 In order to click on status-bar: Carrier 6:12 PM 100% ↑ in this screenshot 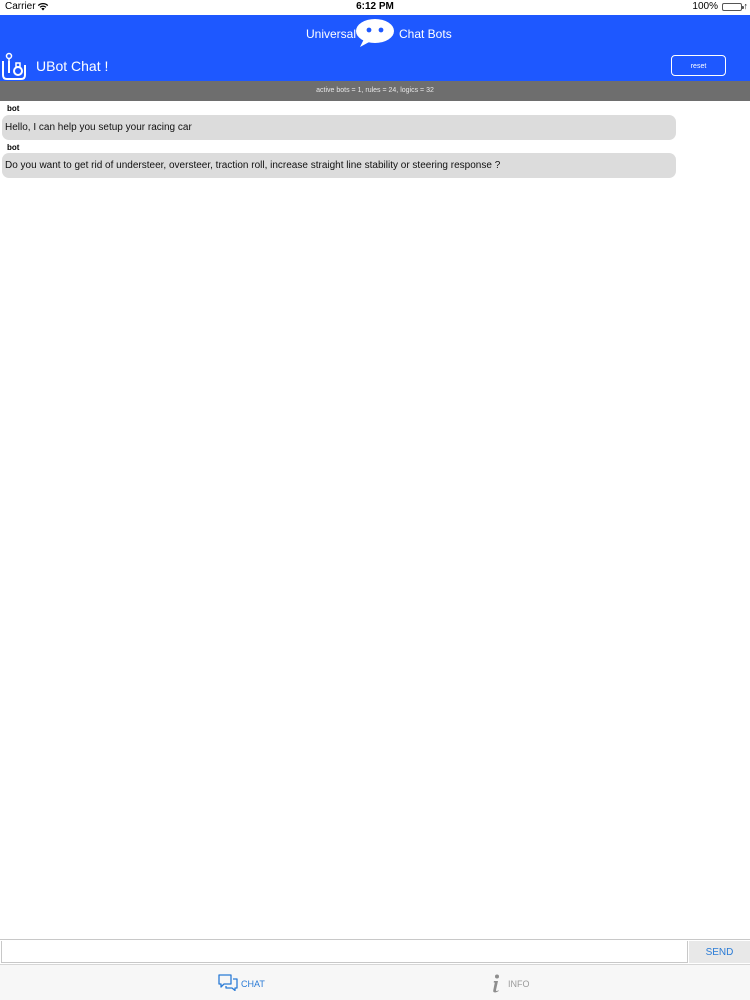, I will do `click(375, 7)`.